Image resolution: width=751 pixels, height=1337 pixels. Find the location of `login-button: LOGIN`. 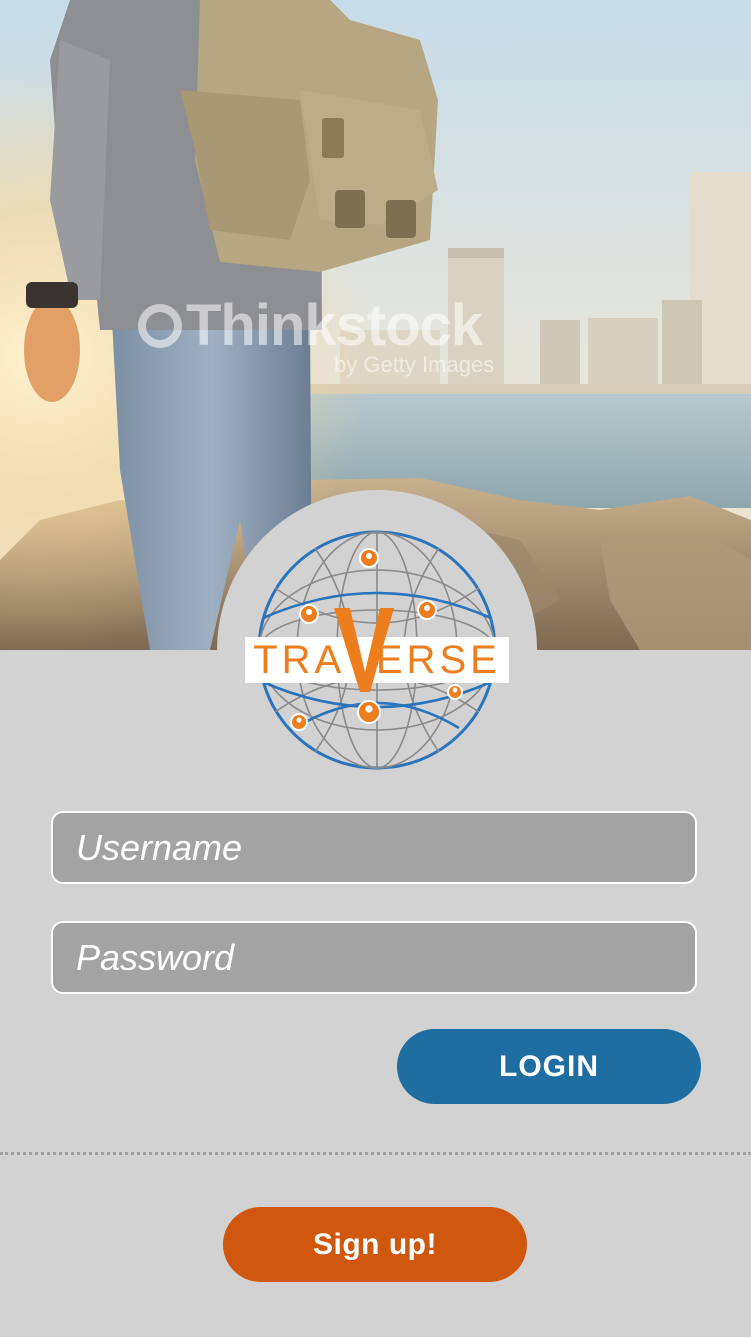

login-button: LOGIN is located at coordinates (549, 1066).